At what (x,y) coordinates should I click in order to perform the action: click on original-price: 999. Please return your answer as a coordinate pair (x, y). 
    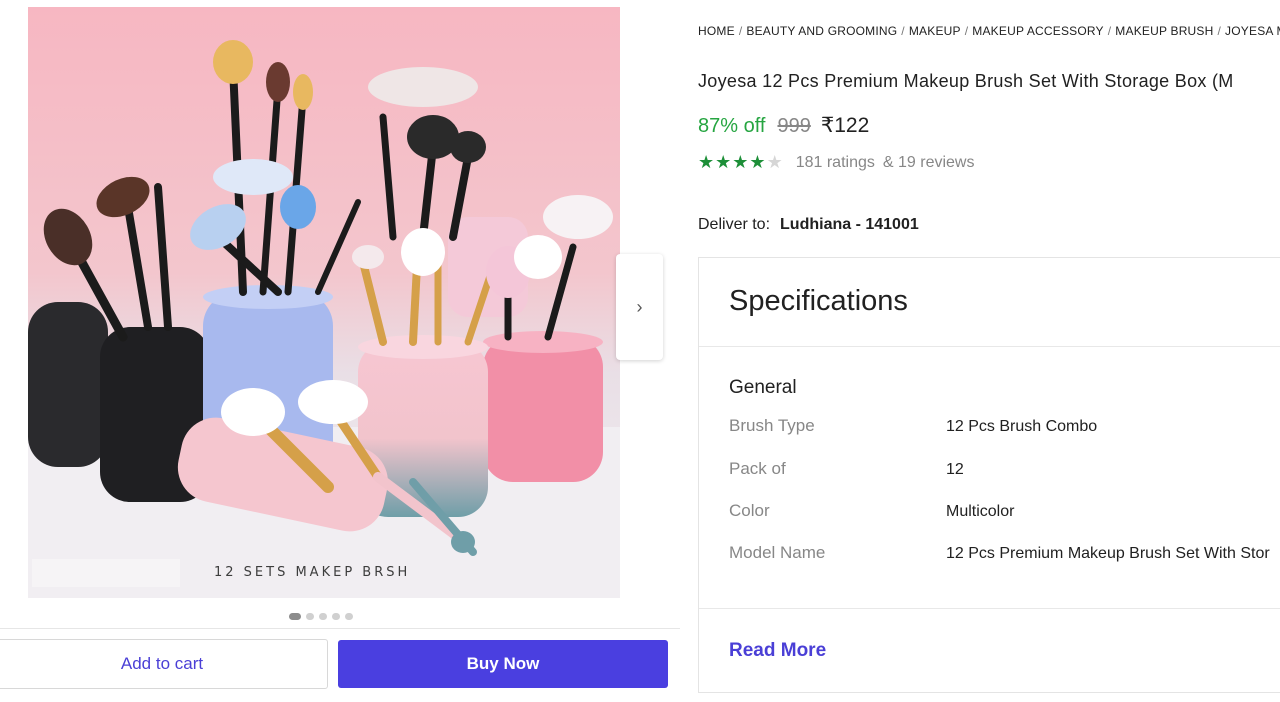
    Looking at the image, I should click on (794, 126).